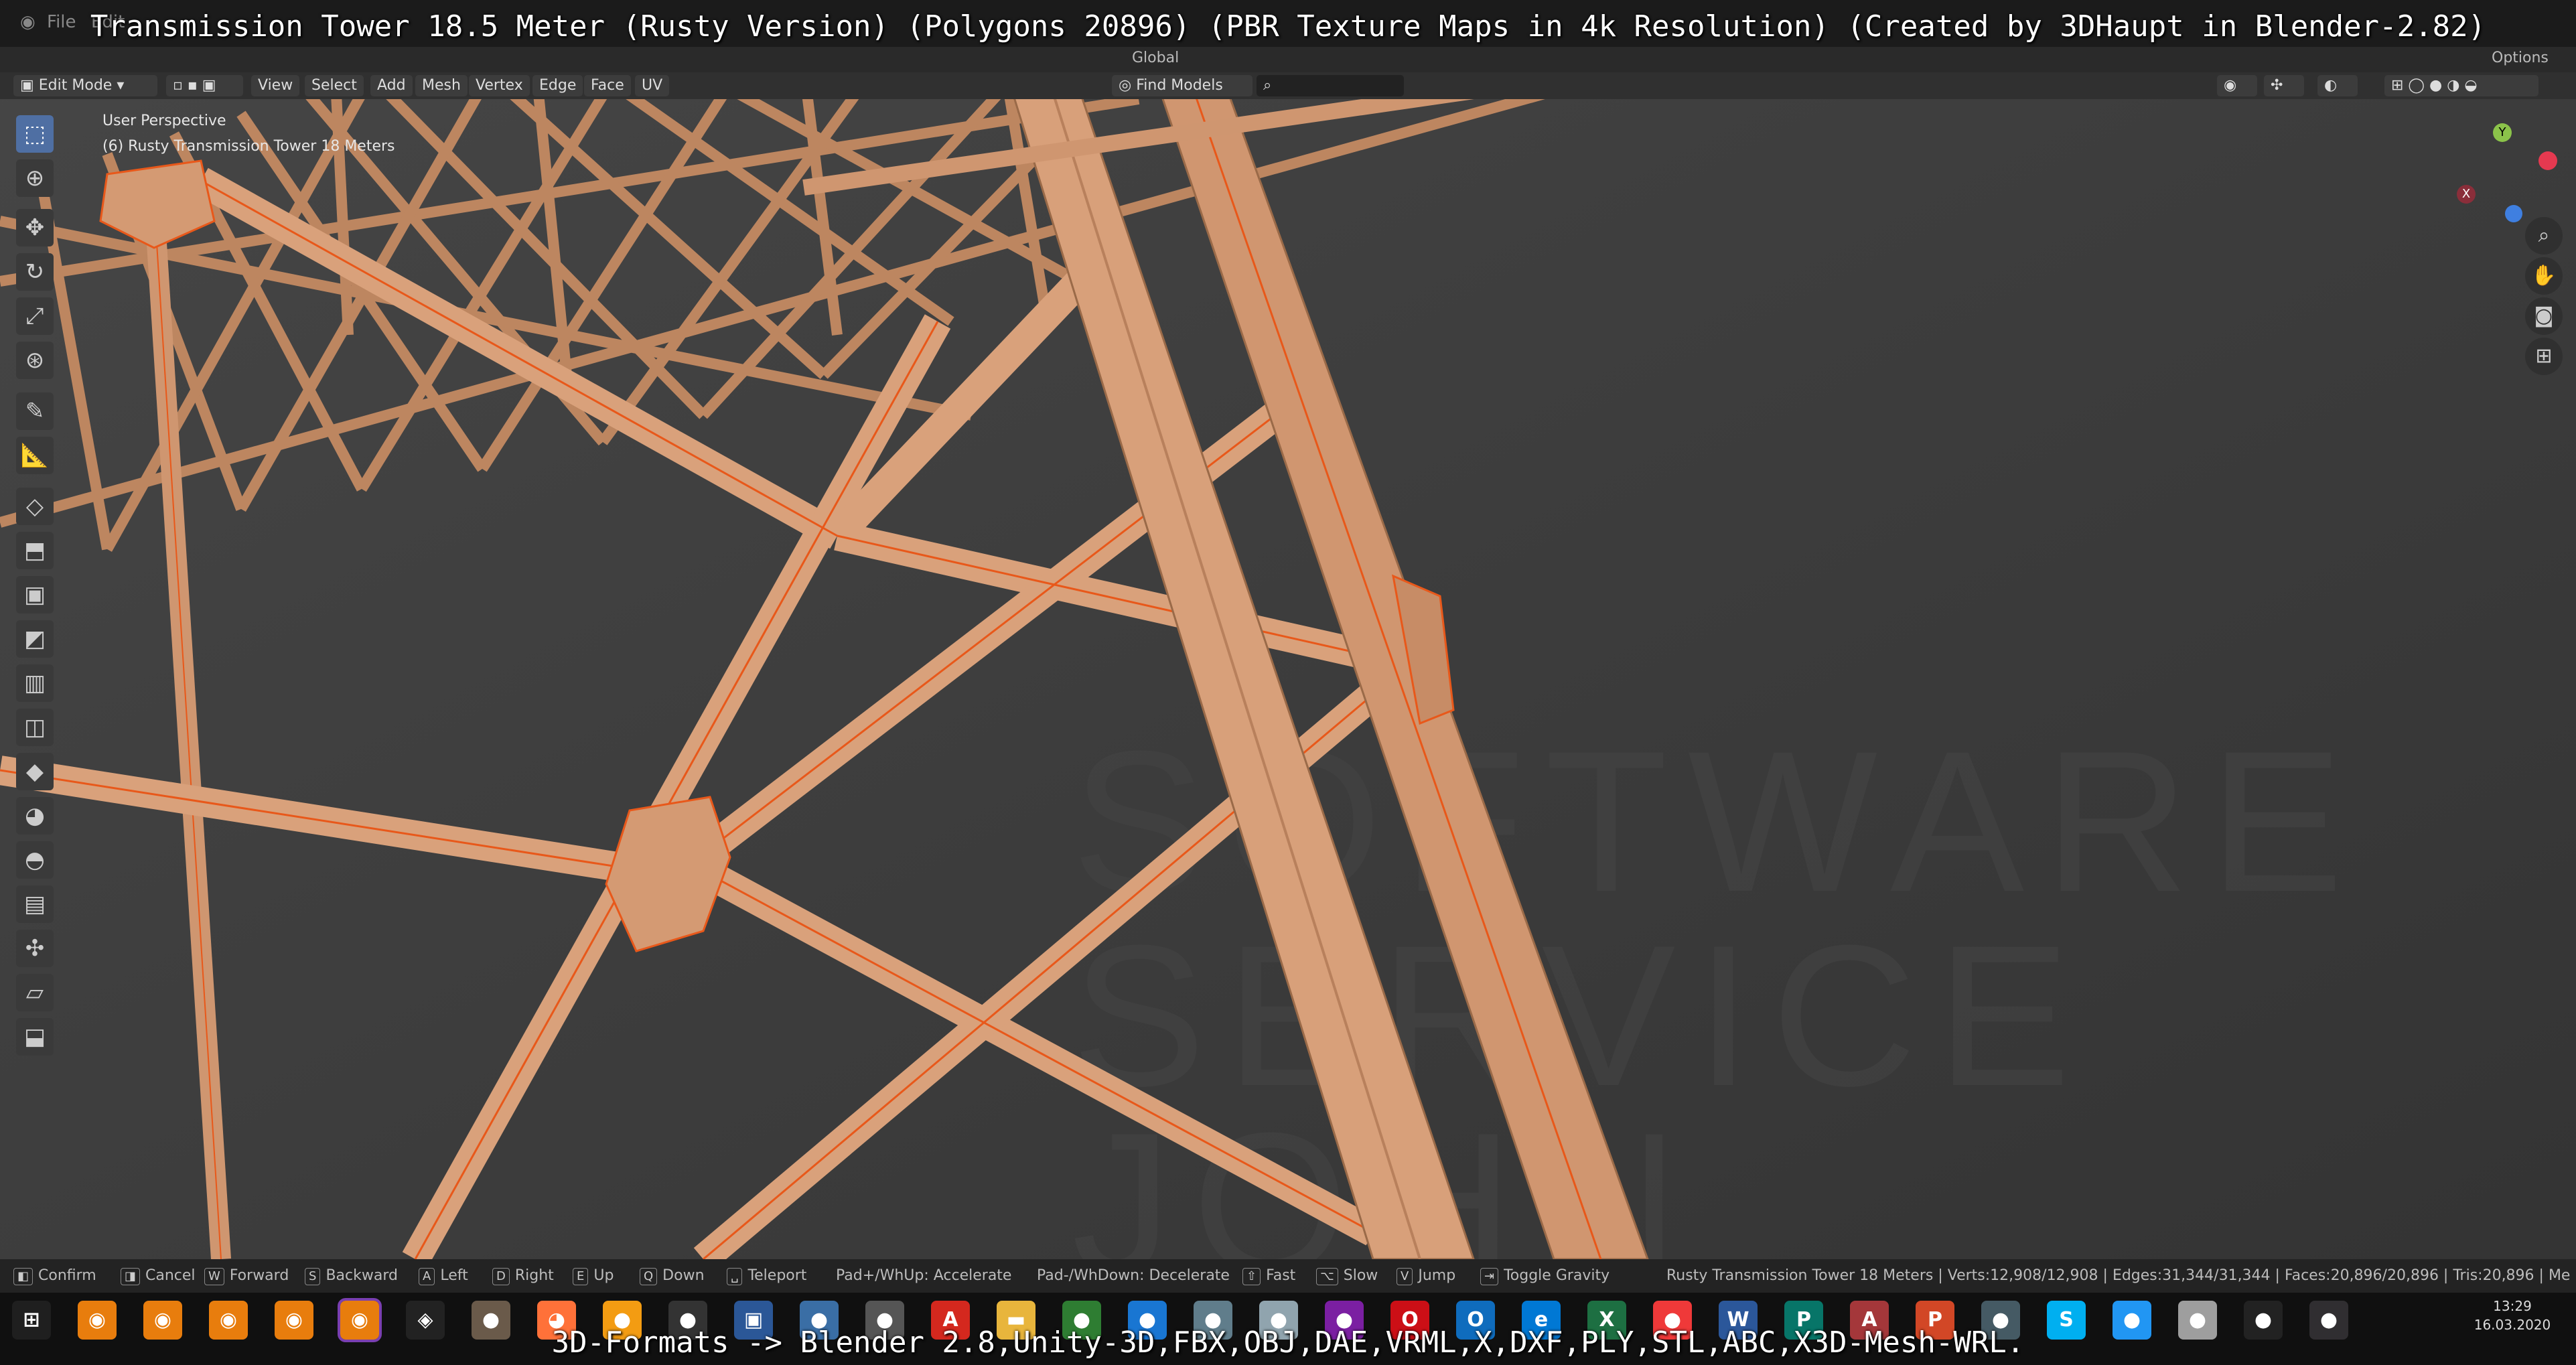 The width and height of the screenshot is (2576, 1365). I want to click on status-cancel: ◨ Cancel, so click(158, 1276).